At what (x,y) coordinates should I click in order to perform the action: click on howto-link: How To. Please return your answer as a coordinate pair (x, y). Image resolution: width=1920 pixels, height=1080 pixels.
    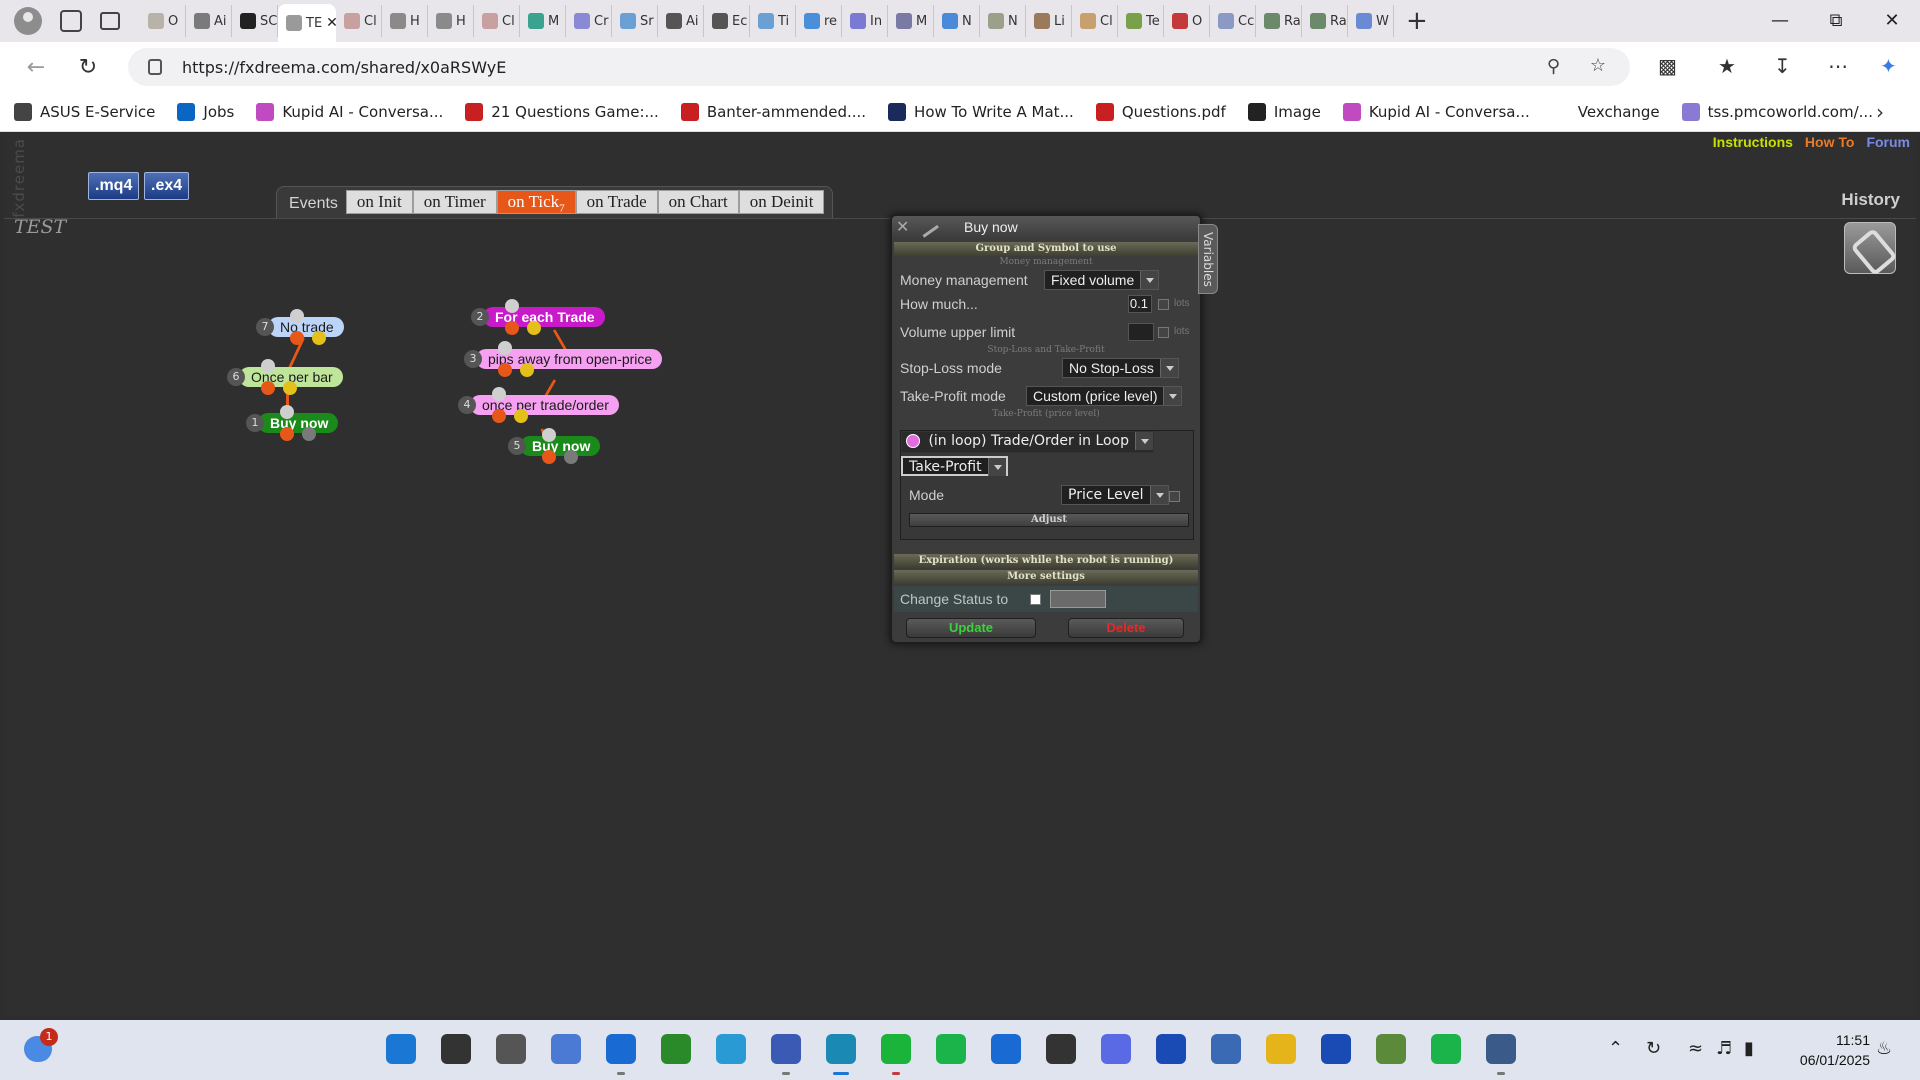
    Looking at the image, I should click on (1830, 142).